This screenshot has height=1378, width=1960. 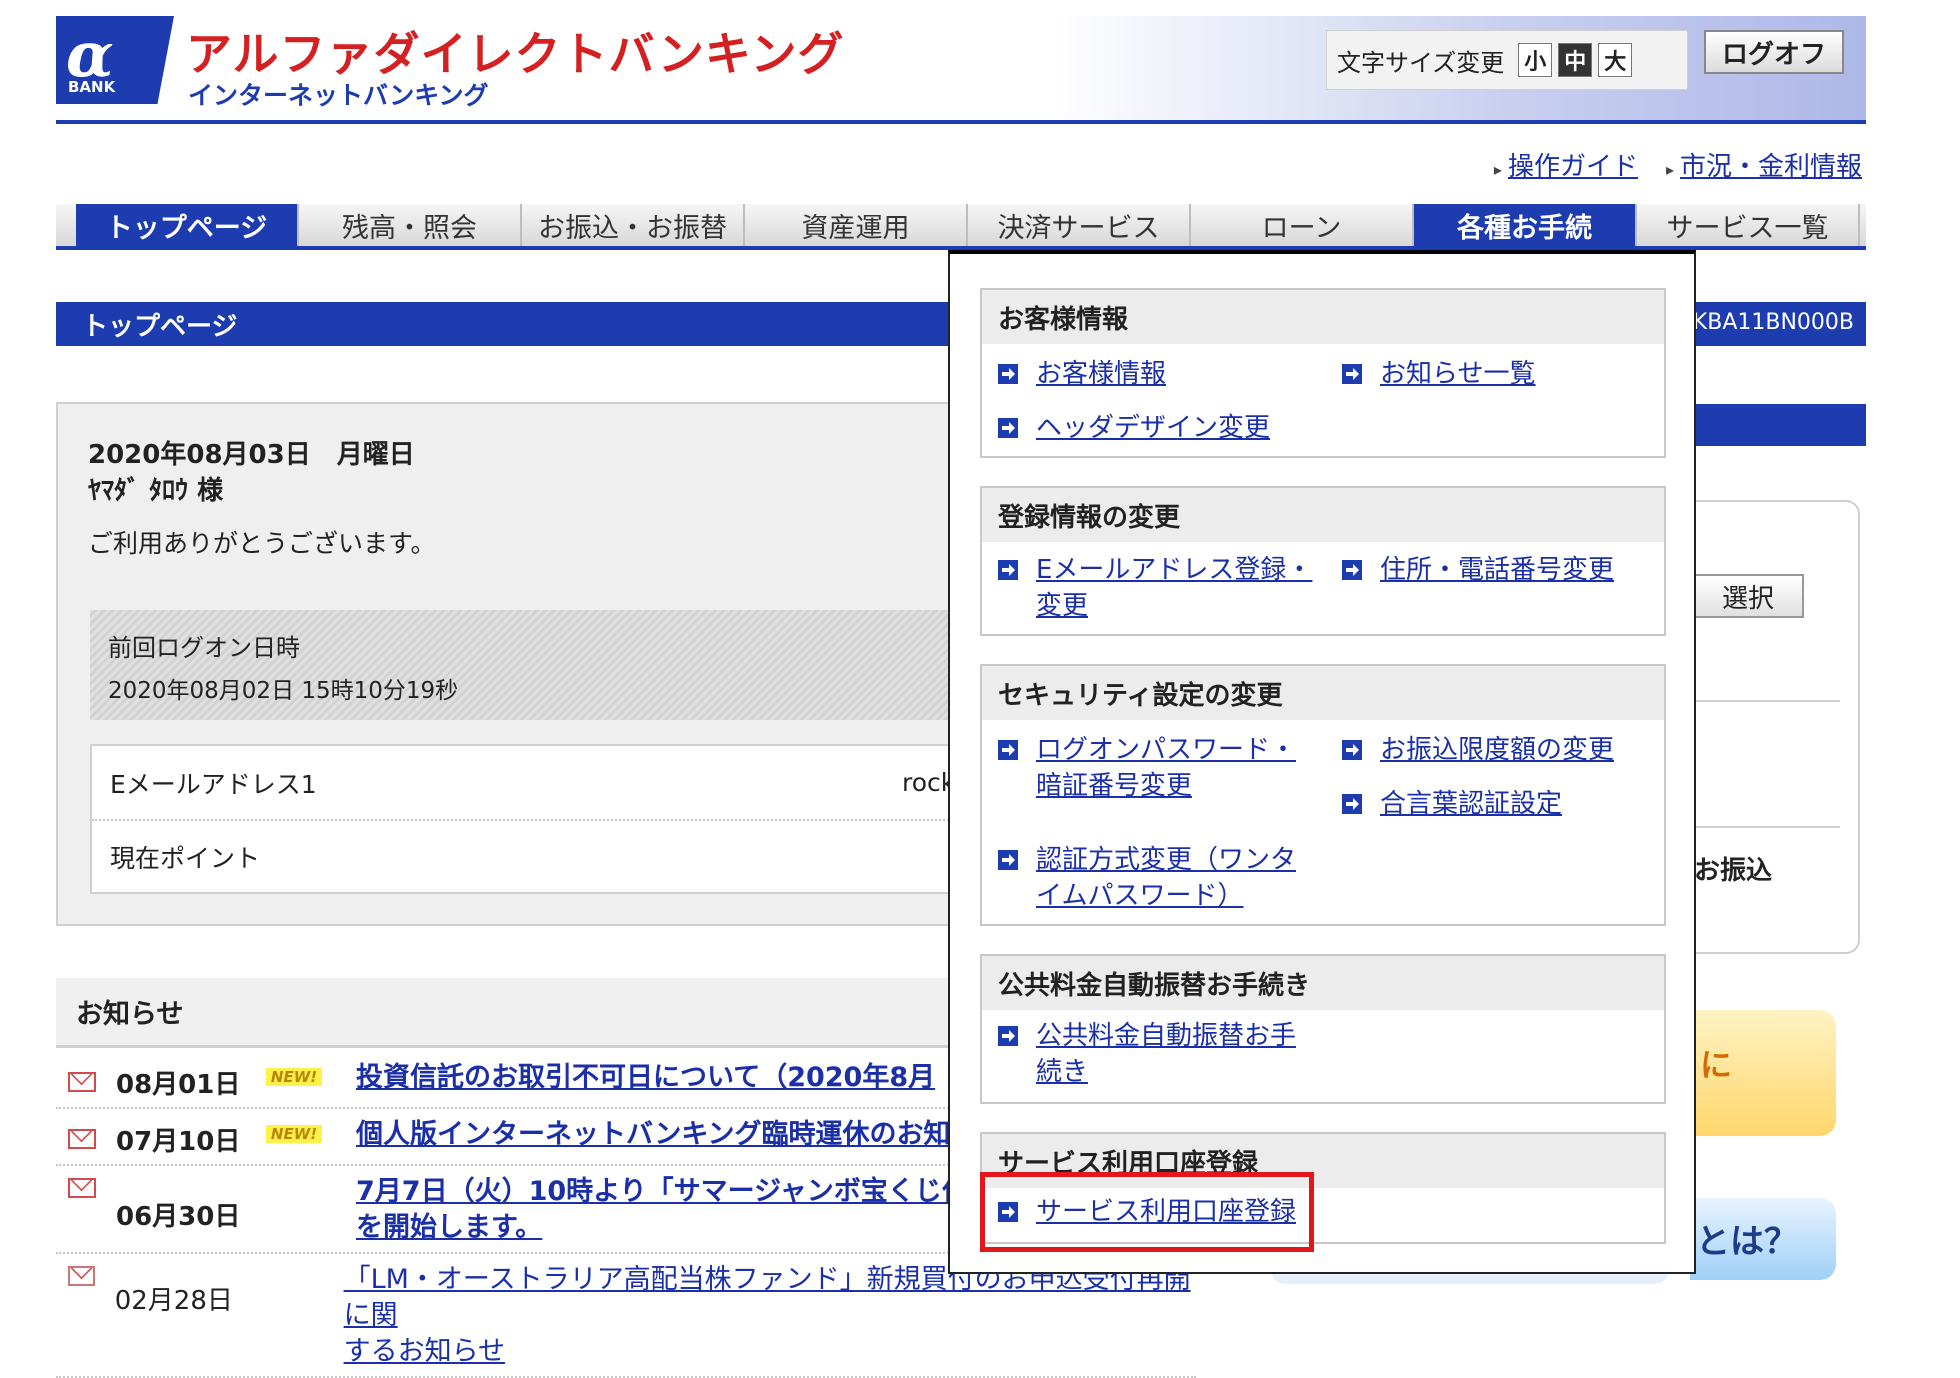 I want to click on menu-item-address-phone: 住所・電話番号変更, so click(x=1497, y=570).